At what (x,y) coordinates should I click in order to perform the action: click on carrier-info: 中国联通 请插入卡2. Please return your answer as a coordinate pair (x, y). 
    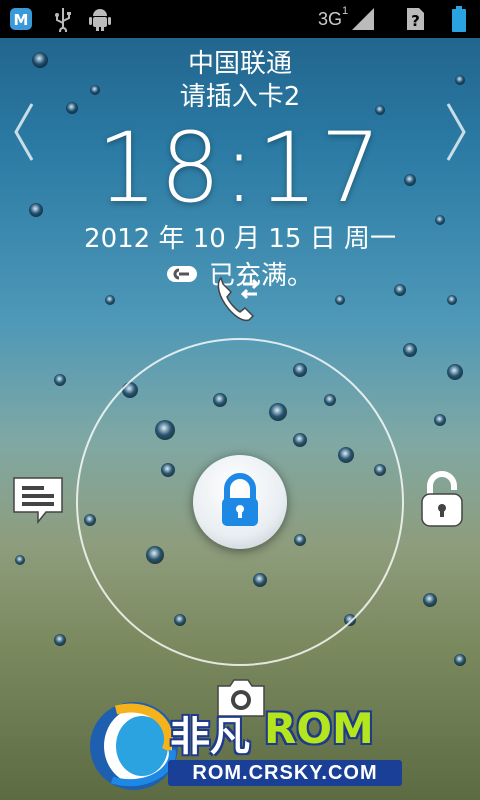
    Looking at the image, I should click on (240, 81).